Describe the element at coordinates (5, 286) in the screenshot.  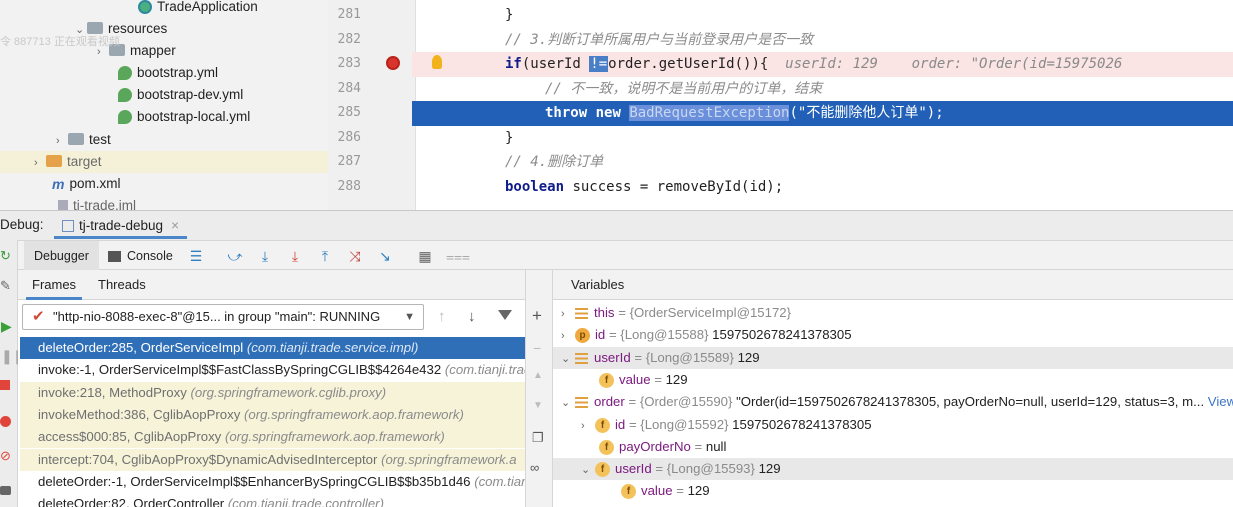
I see `settings-wrench-icon: ✎` at that location.